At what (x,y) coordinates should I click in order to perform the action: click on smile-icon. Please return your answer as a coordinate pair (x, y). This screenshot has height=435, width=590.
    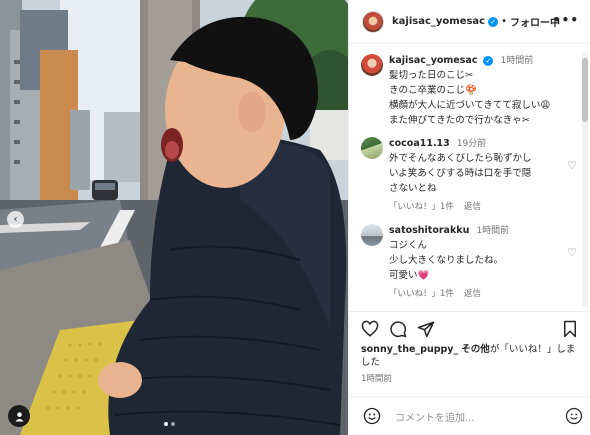
    Looking at the image, I should click on (574, 416).